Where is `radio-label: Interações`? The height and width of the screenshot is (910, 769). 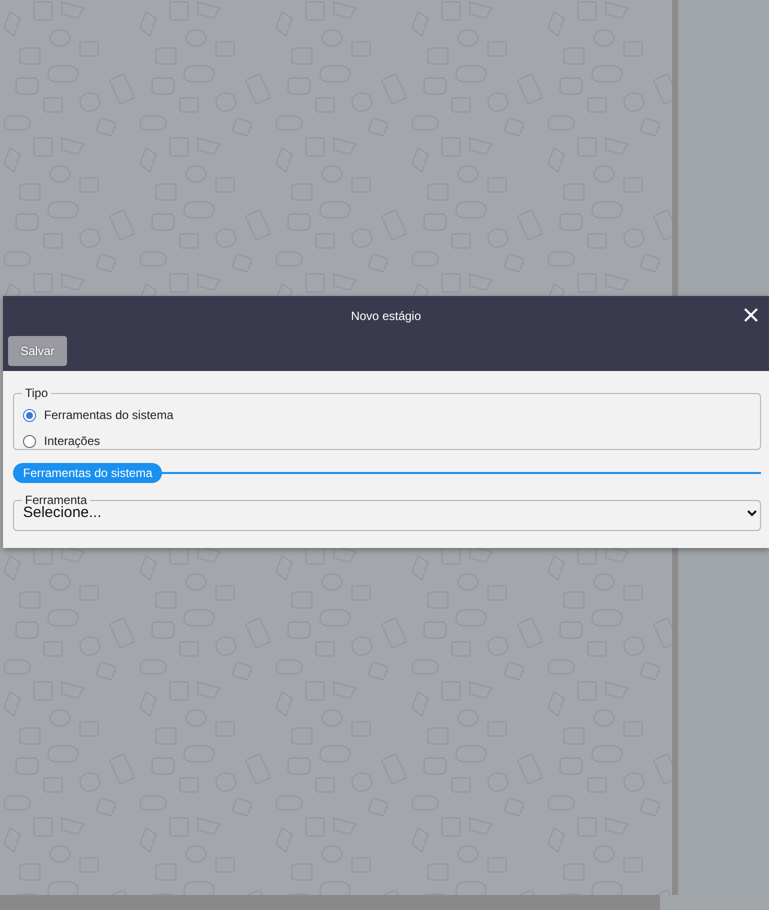
radio-label: Interações is located at coordinates (72, 441).